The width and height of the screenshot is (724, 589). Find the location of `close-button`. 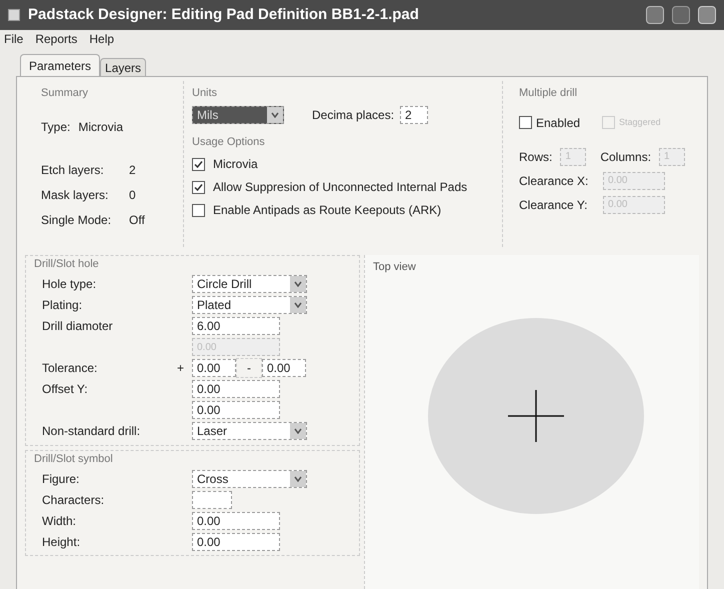

close-button is located at coordinates (707, 15).